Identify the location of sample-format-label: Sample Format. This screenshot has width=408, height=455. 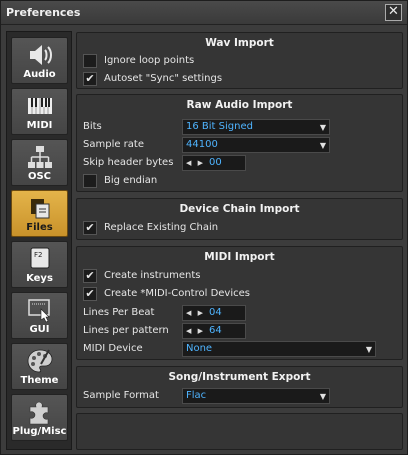
(121, 395).